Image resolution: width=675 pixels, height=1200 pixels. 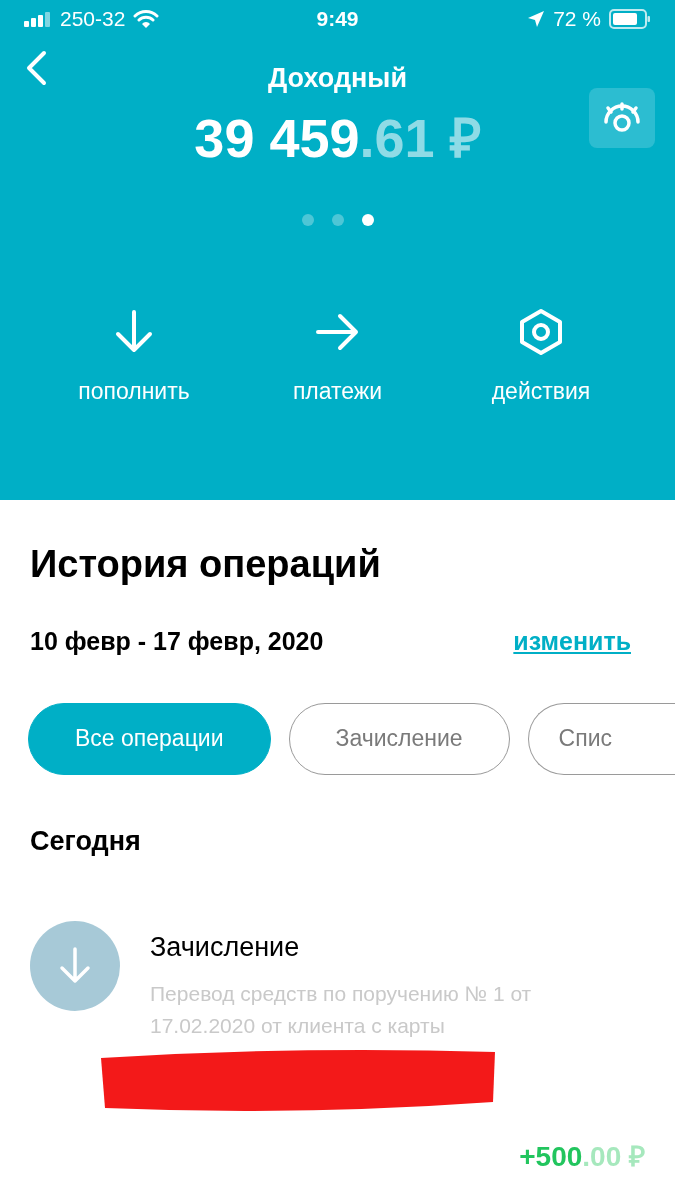 I want to click on location-arrow-icon, so click(x=536, y=19).